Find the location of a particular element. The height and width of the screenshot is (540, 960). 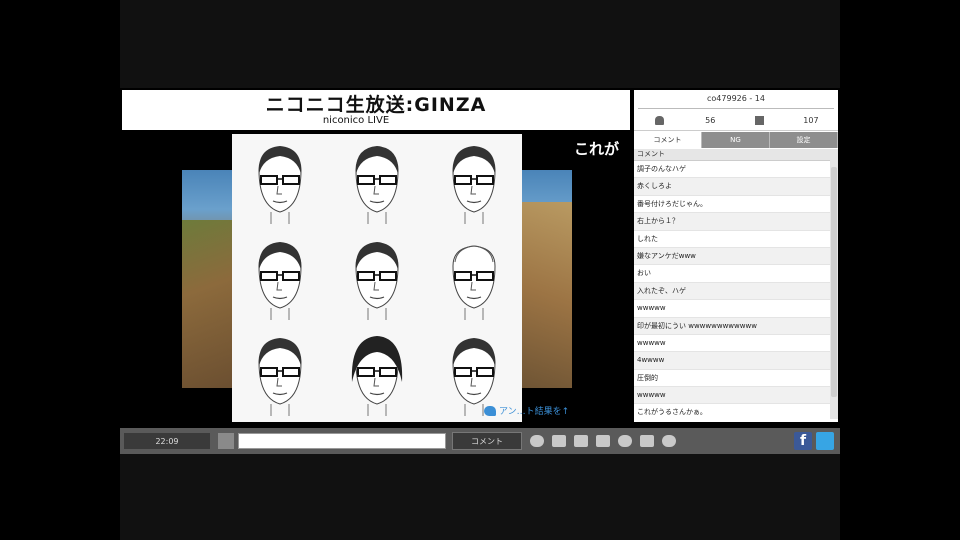

comment-row: これがうるさんかぁ。 is located at coordinates (732, 411).